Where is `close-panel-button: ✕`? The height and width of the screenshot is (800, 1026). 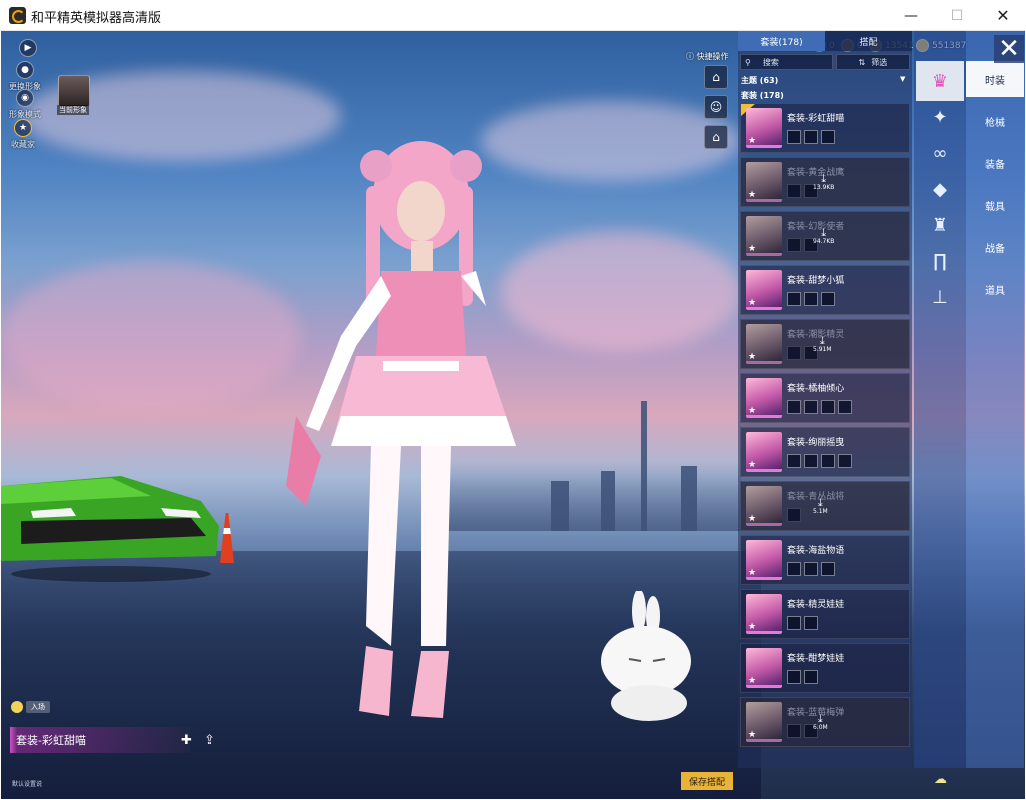 close-panel-button: ✕ is located at coordinates (1009, 49).